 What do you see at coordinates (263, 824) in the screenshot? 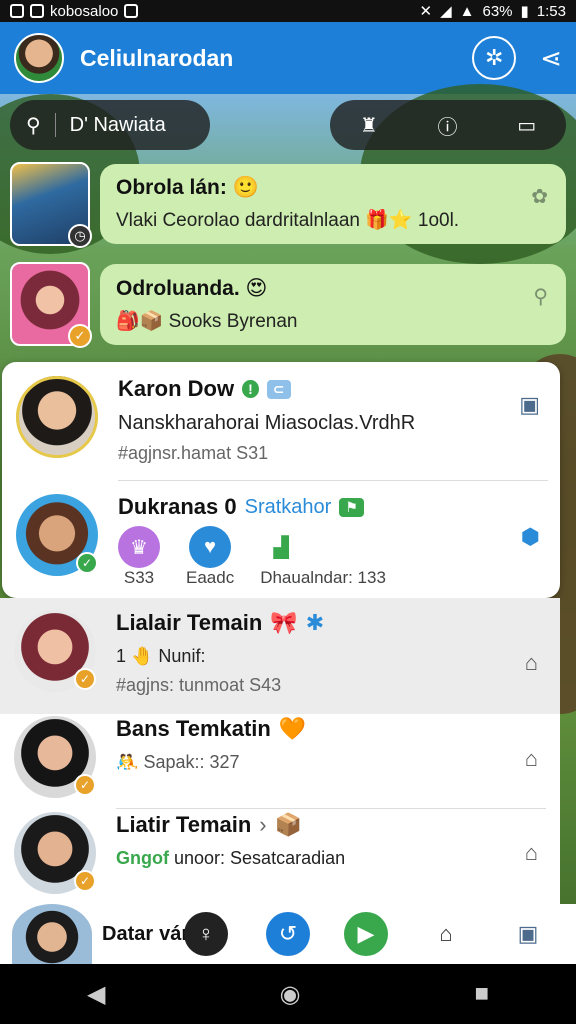
I see `chevron-right-icon: ›` at bounding box center [263, 824].